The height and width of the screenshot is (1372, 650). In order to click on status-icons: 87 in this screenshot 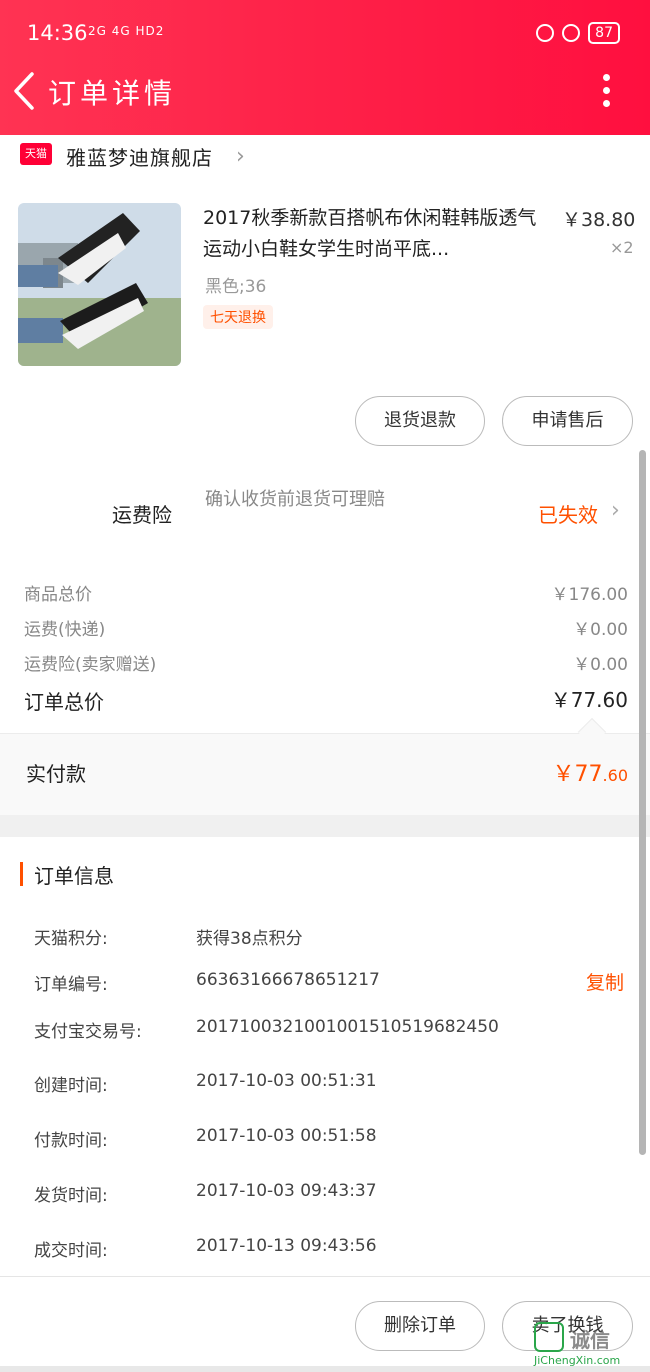, I will do `click(578, 33)`.